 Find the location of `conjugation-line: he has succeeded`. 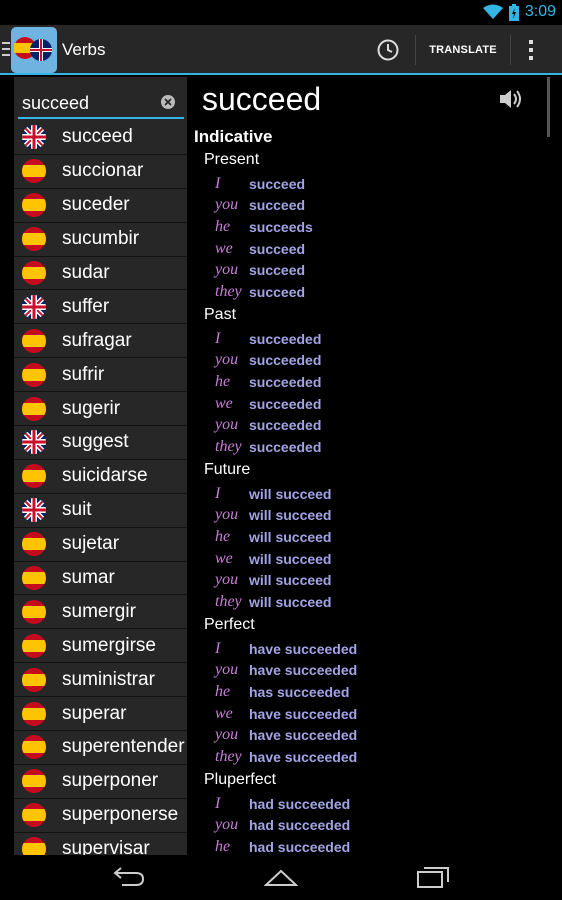

conjugation-line: he has succeeded is located at coordinates (280, 692).